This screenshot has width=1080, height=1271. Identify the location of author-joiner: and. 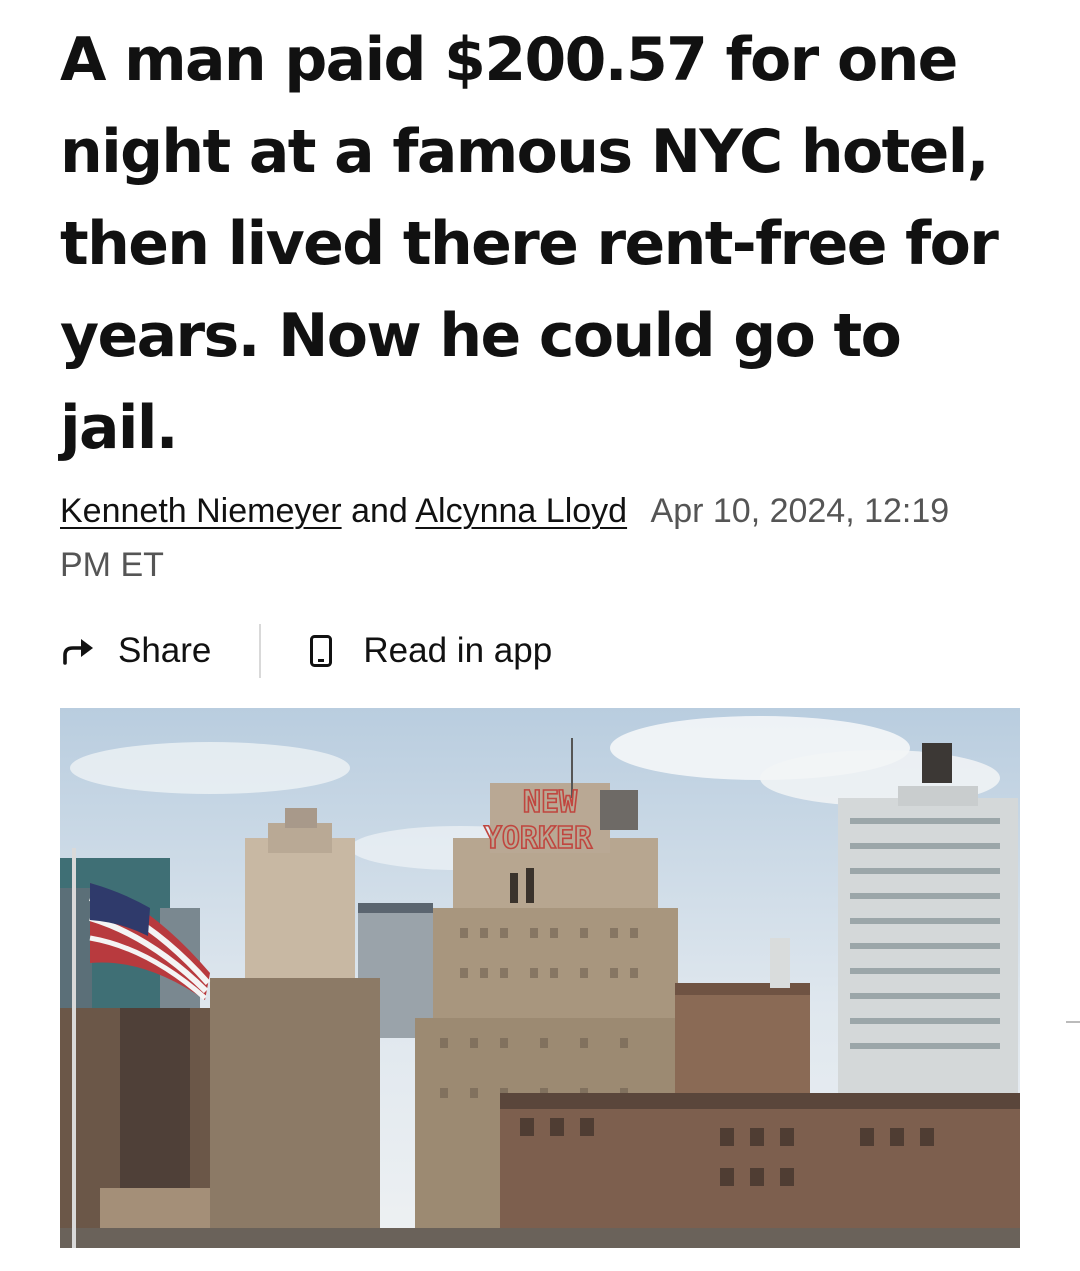
(379, 511).